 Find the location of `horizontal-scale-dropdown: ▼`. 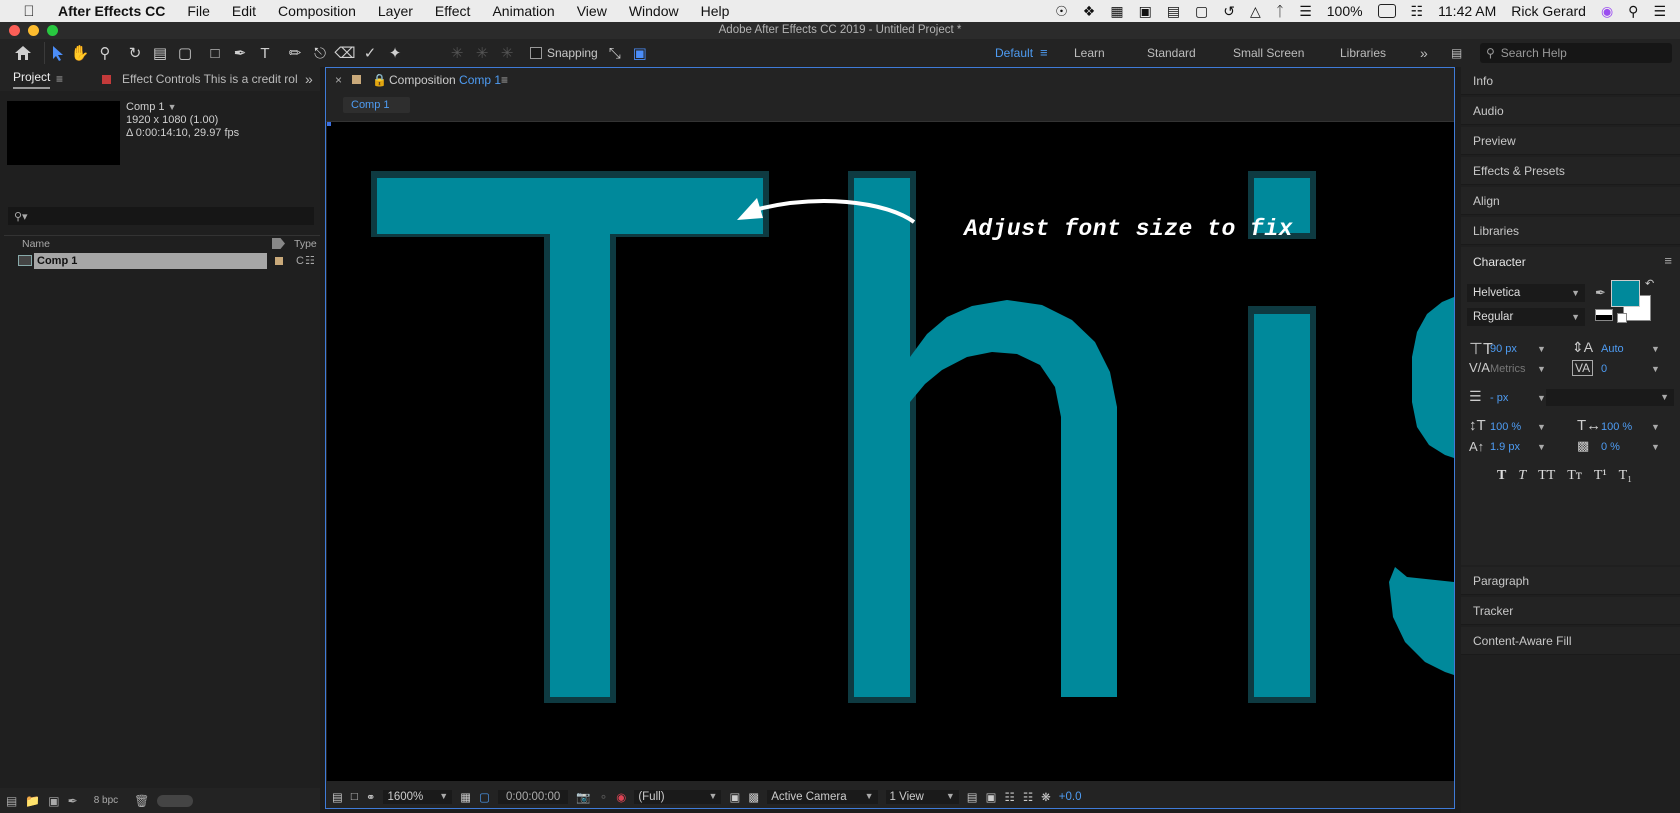

horizontal-scale-dropdown: ▼ is located at coordinates (1655, 427).